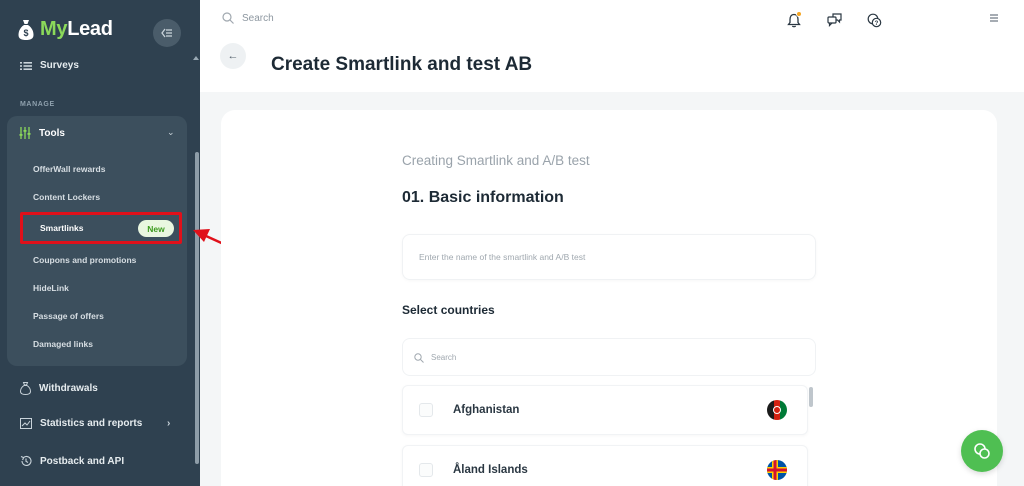 This screenshot has height=486, width=1024. Describe the element at coordinates (612, 20) in the screenshot. I see `topbar: Search ?` at that location.